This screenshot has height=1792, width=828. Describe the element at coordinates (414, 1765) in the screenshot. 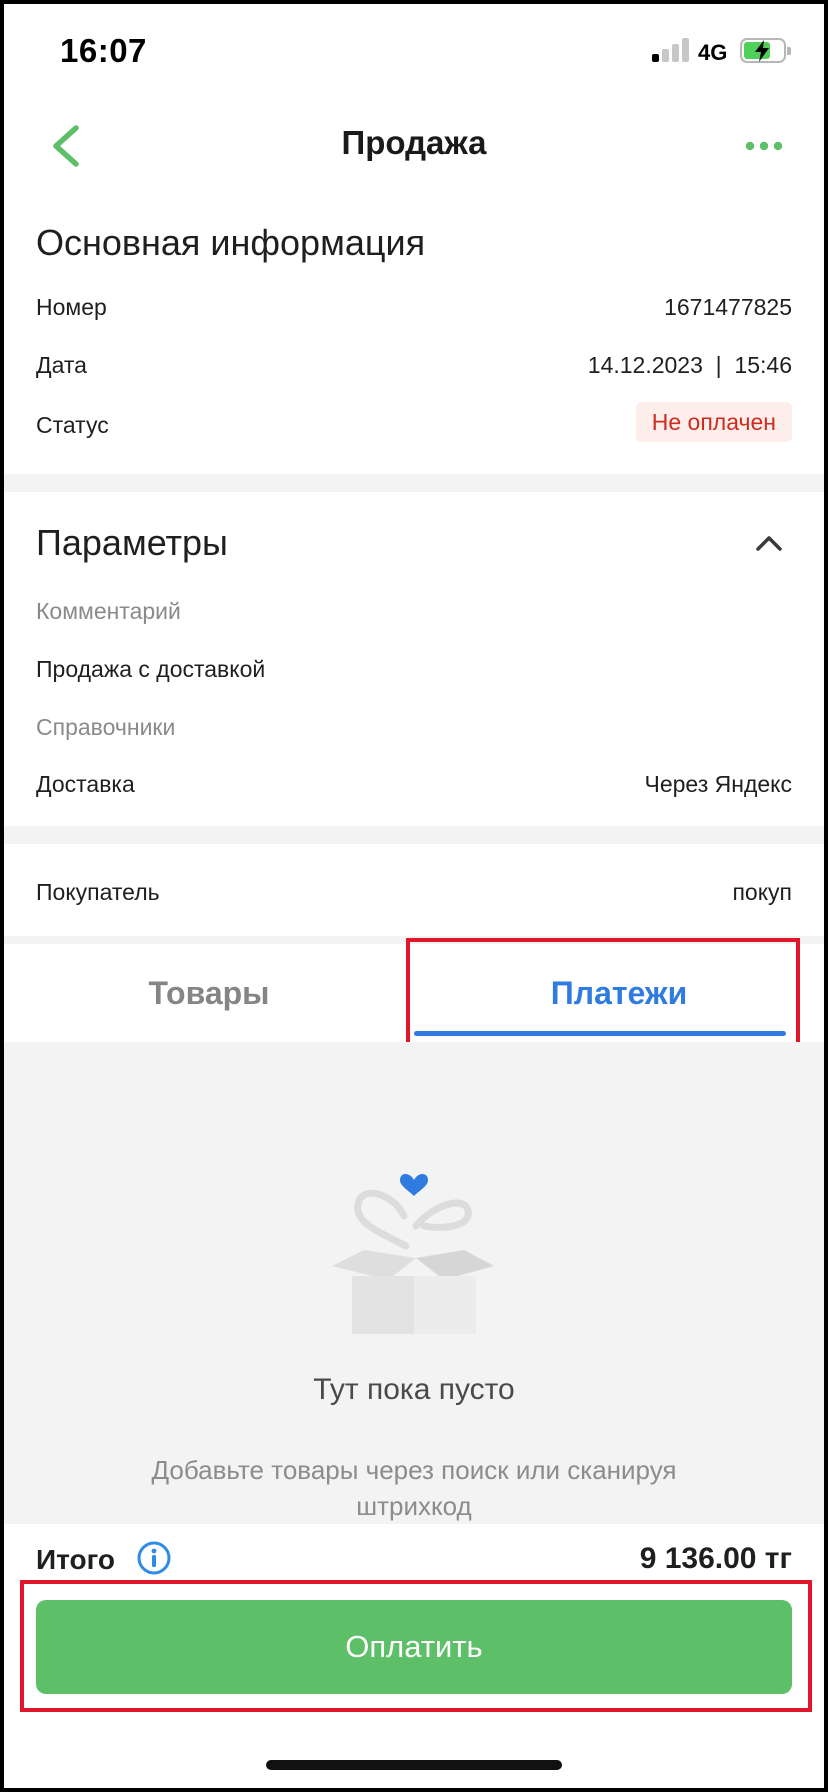

I see `home-indicator` at that location.